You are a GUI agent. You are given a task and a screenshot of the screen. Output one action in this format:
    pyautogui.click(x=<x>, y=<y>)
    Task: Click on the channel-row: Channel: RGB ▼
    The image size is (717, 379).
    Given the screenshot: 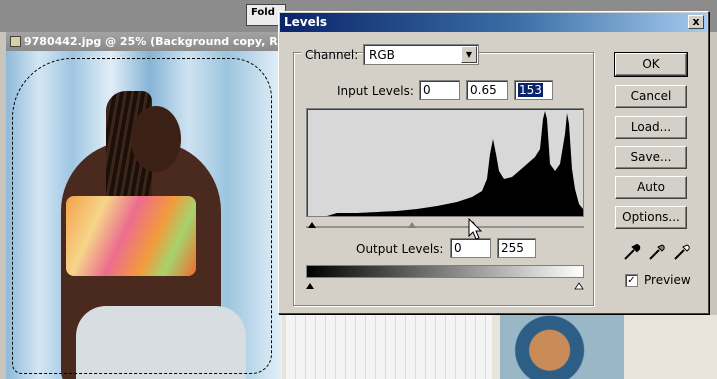 What is the action you would take?
    pyautogui.click(x=390, y=55)
    